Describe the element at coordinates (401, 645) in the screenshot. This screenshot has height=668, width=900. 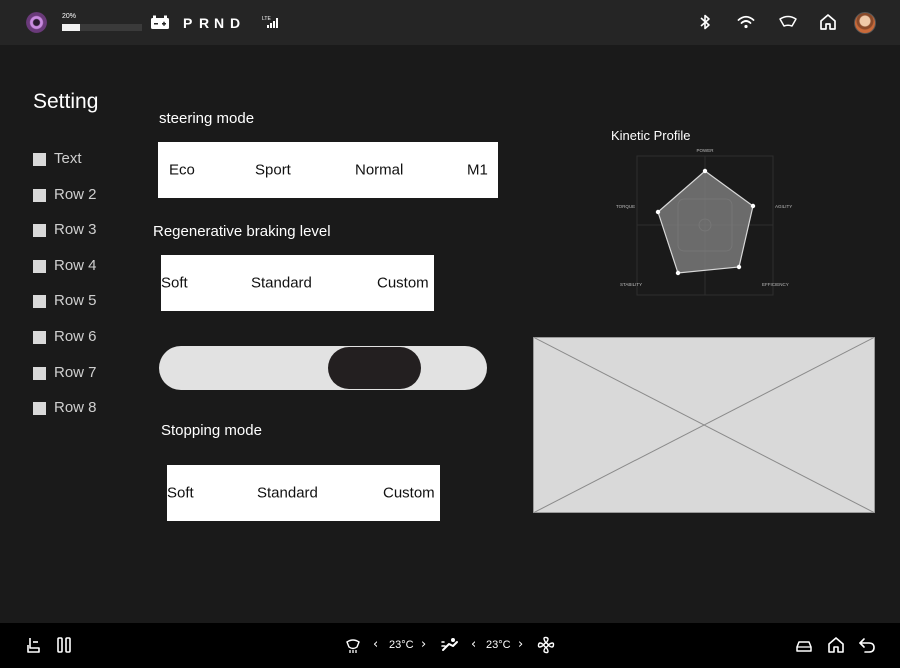
I see `driver-temp: 23°C` at that location.